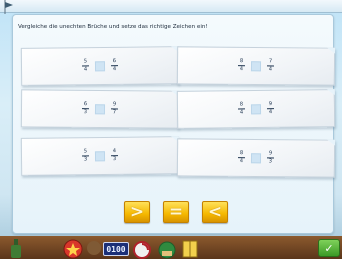  I want to click on fraction-right: 64, so click(114, 65).